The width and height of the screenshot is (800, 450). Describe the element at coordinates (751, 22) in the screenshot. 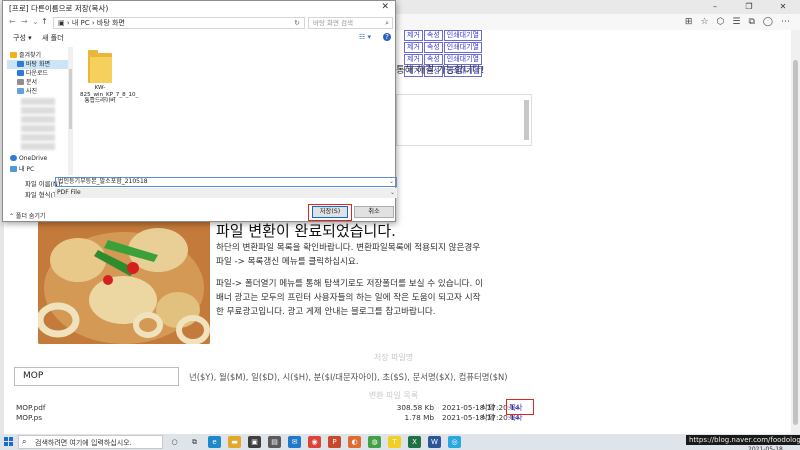

I see `collections-icon: ⧉` at that location.